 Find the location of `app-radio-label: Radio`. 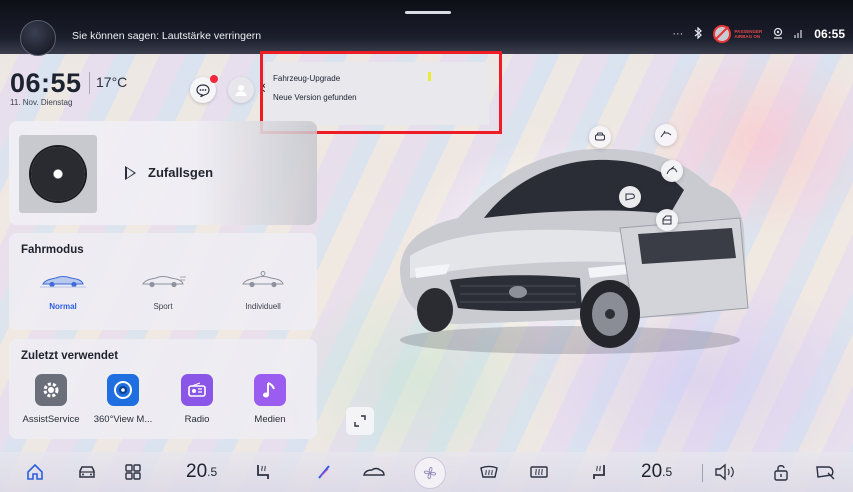

app-radio-label: Radio is located at coordinates (197, 419).